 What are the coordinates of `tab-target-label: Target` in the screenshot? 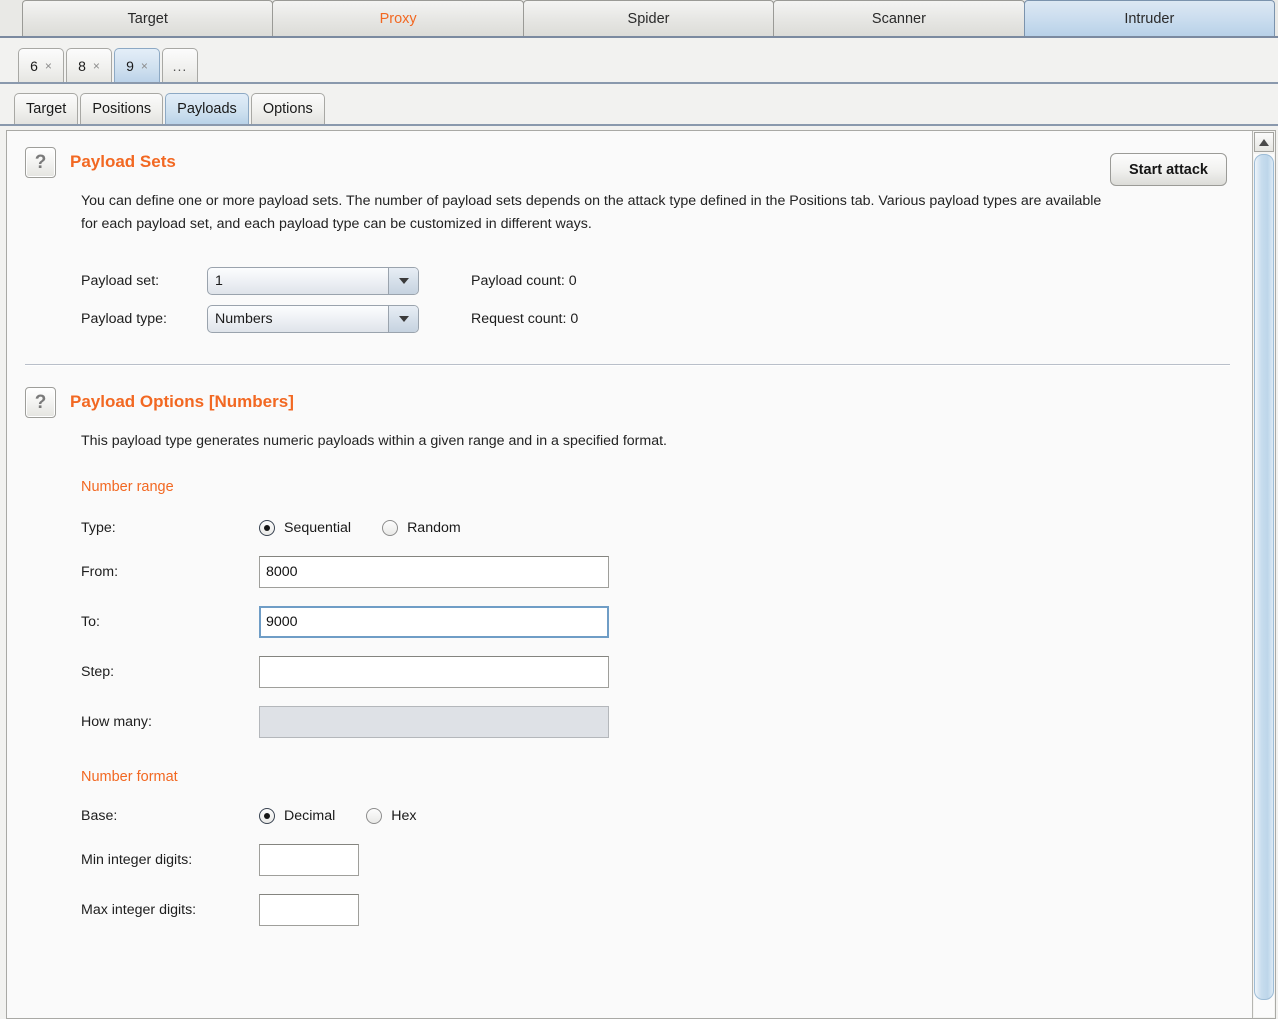 It's located at (46, 109).